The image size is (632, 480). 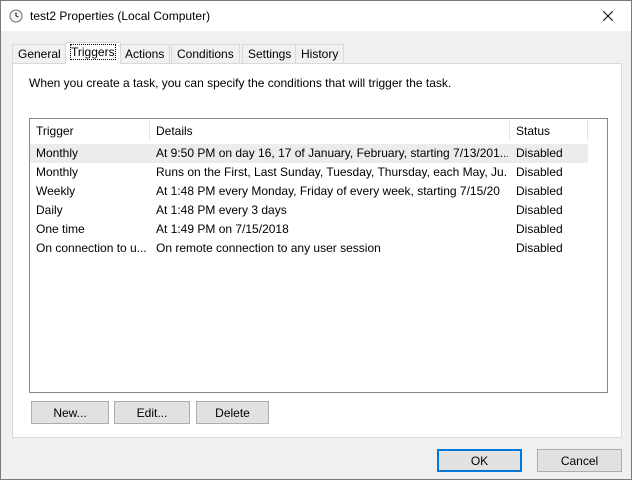 I want to click on column-header-trigger: Trigger, so click(x=90, y=130).